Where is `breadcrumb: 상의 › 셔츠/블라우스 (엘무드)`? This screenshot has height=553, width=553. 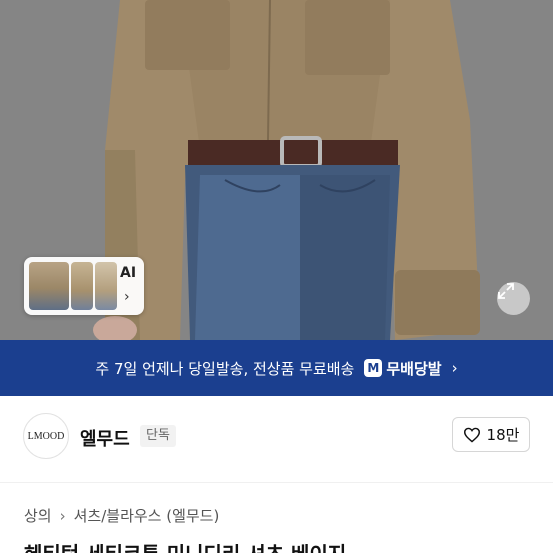
breadcrumb: 상의 › 셔츠/블라우스 (엘무드) is located at coordinates (121, 515).